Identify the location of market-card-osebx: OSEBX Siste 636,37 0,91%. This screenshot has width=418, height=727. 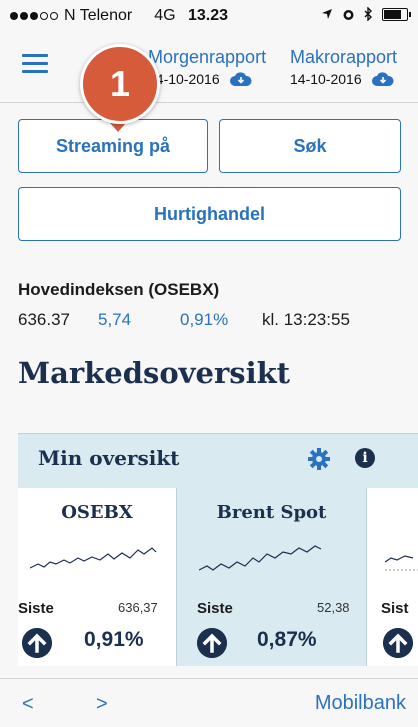
(97, 577).